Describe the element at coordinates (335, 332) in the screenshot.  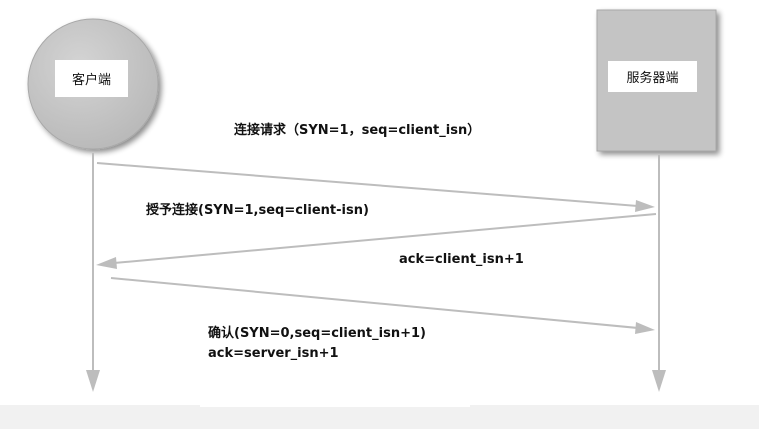
I see `ack-message-label-line1: 确认(SYN=0,seq=client_isn+1)` at that location.